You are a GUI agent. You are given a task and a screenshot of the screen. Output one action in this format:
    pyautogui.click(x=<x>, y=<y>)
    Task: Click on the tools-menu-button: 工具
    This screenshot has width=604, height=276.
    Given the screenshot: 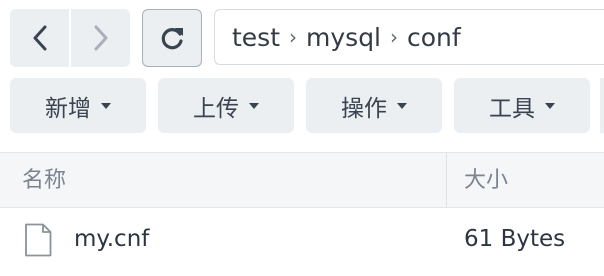 What is the action you would take?
    pyautogui.click(x=522, y=105)
    